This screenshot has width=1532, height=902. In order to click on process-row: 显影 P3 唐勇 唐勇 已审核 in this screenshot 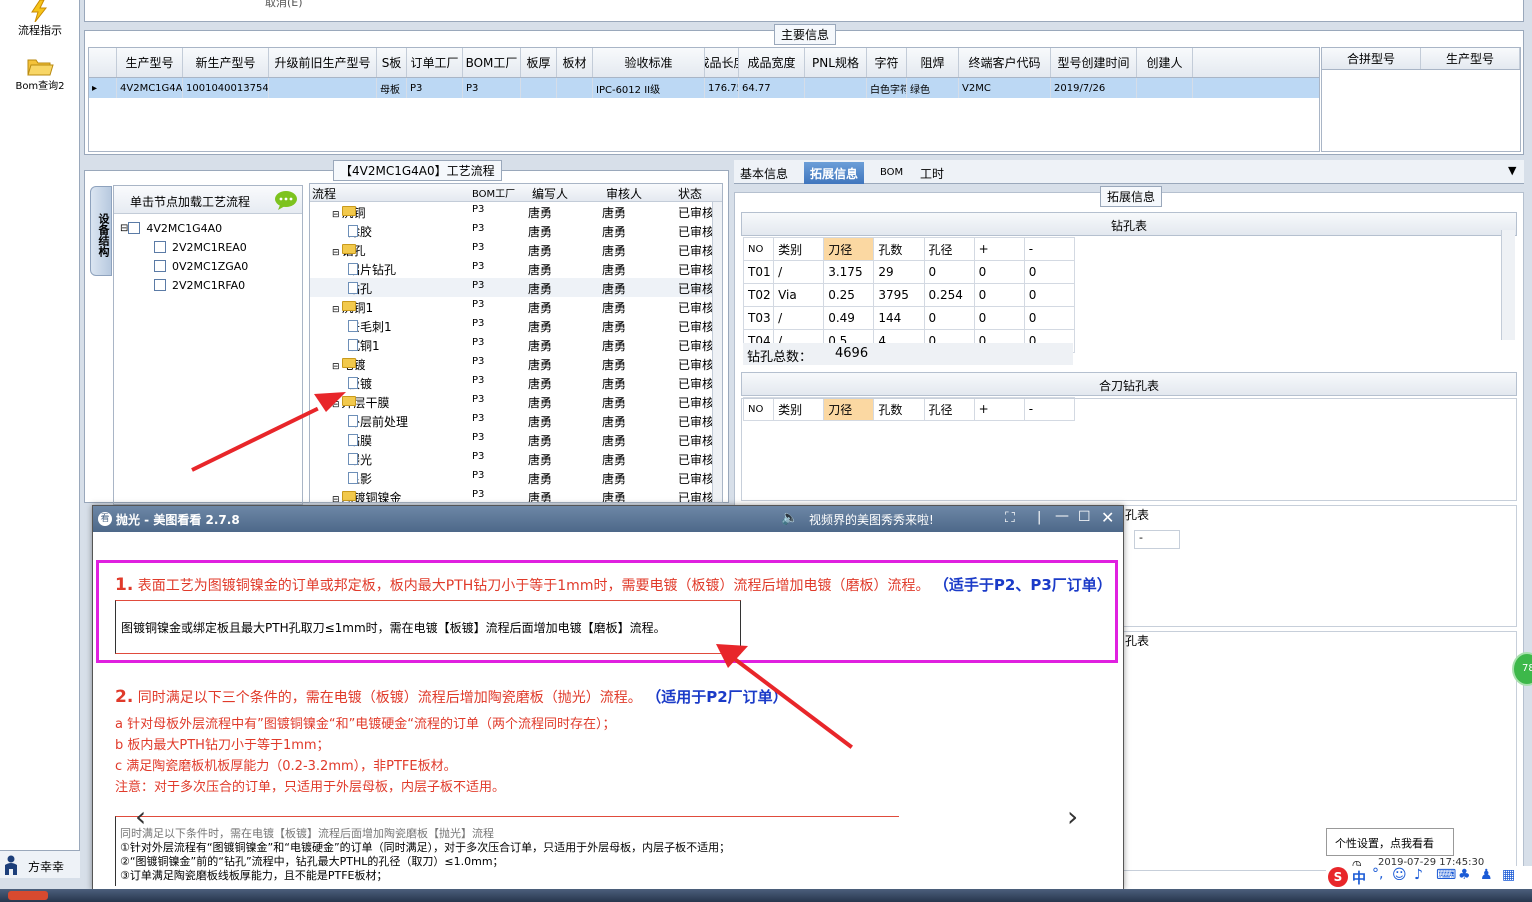, I will do `click(512, 477)`.